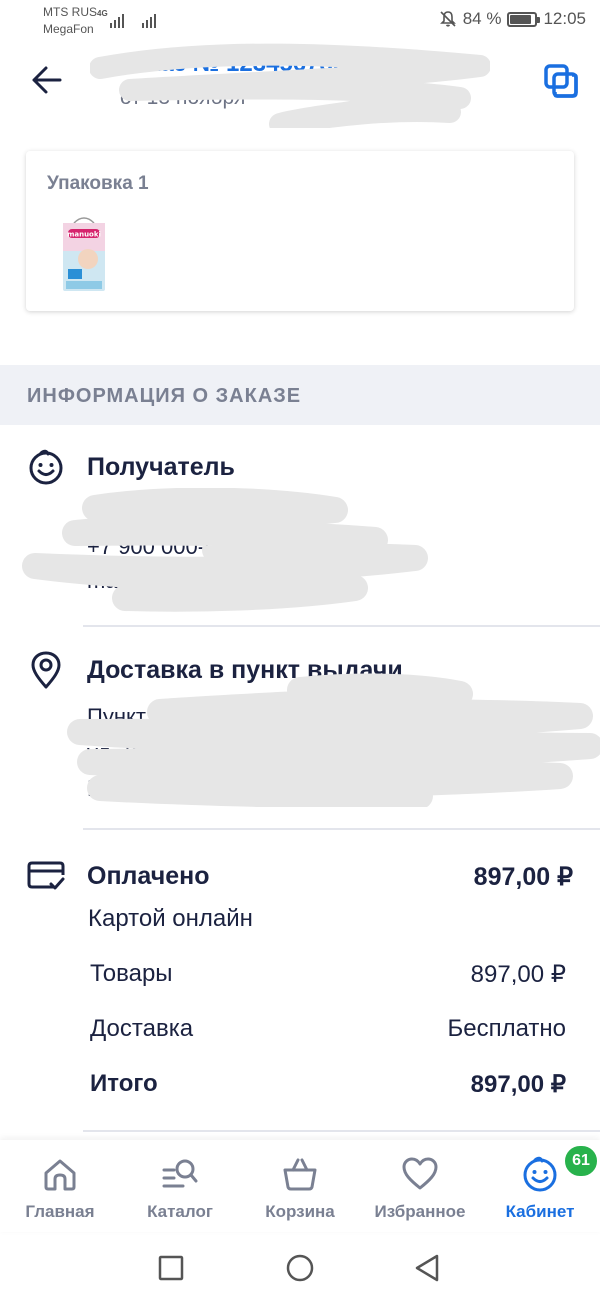  Describe the element at coordinates (523, 877) in the screenshot. I see `payment-amount: 897,00 ₽` at that location.